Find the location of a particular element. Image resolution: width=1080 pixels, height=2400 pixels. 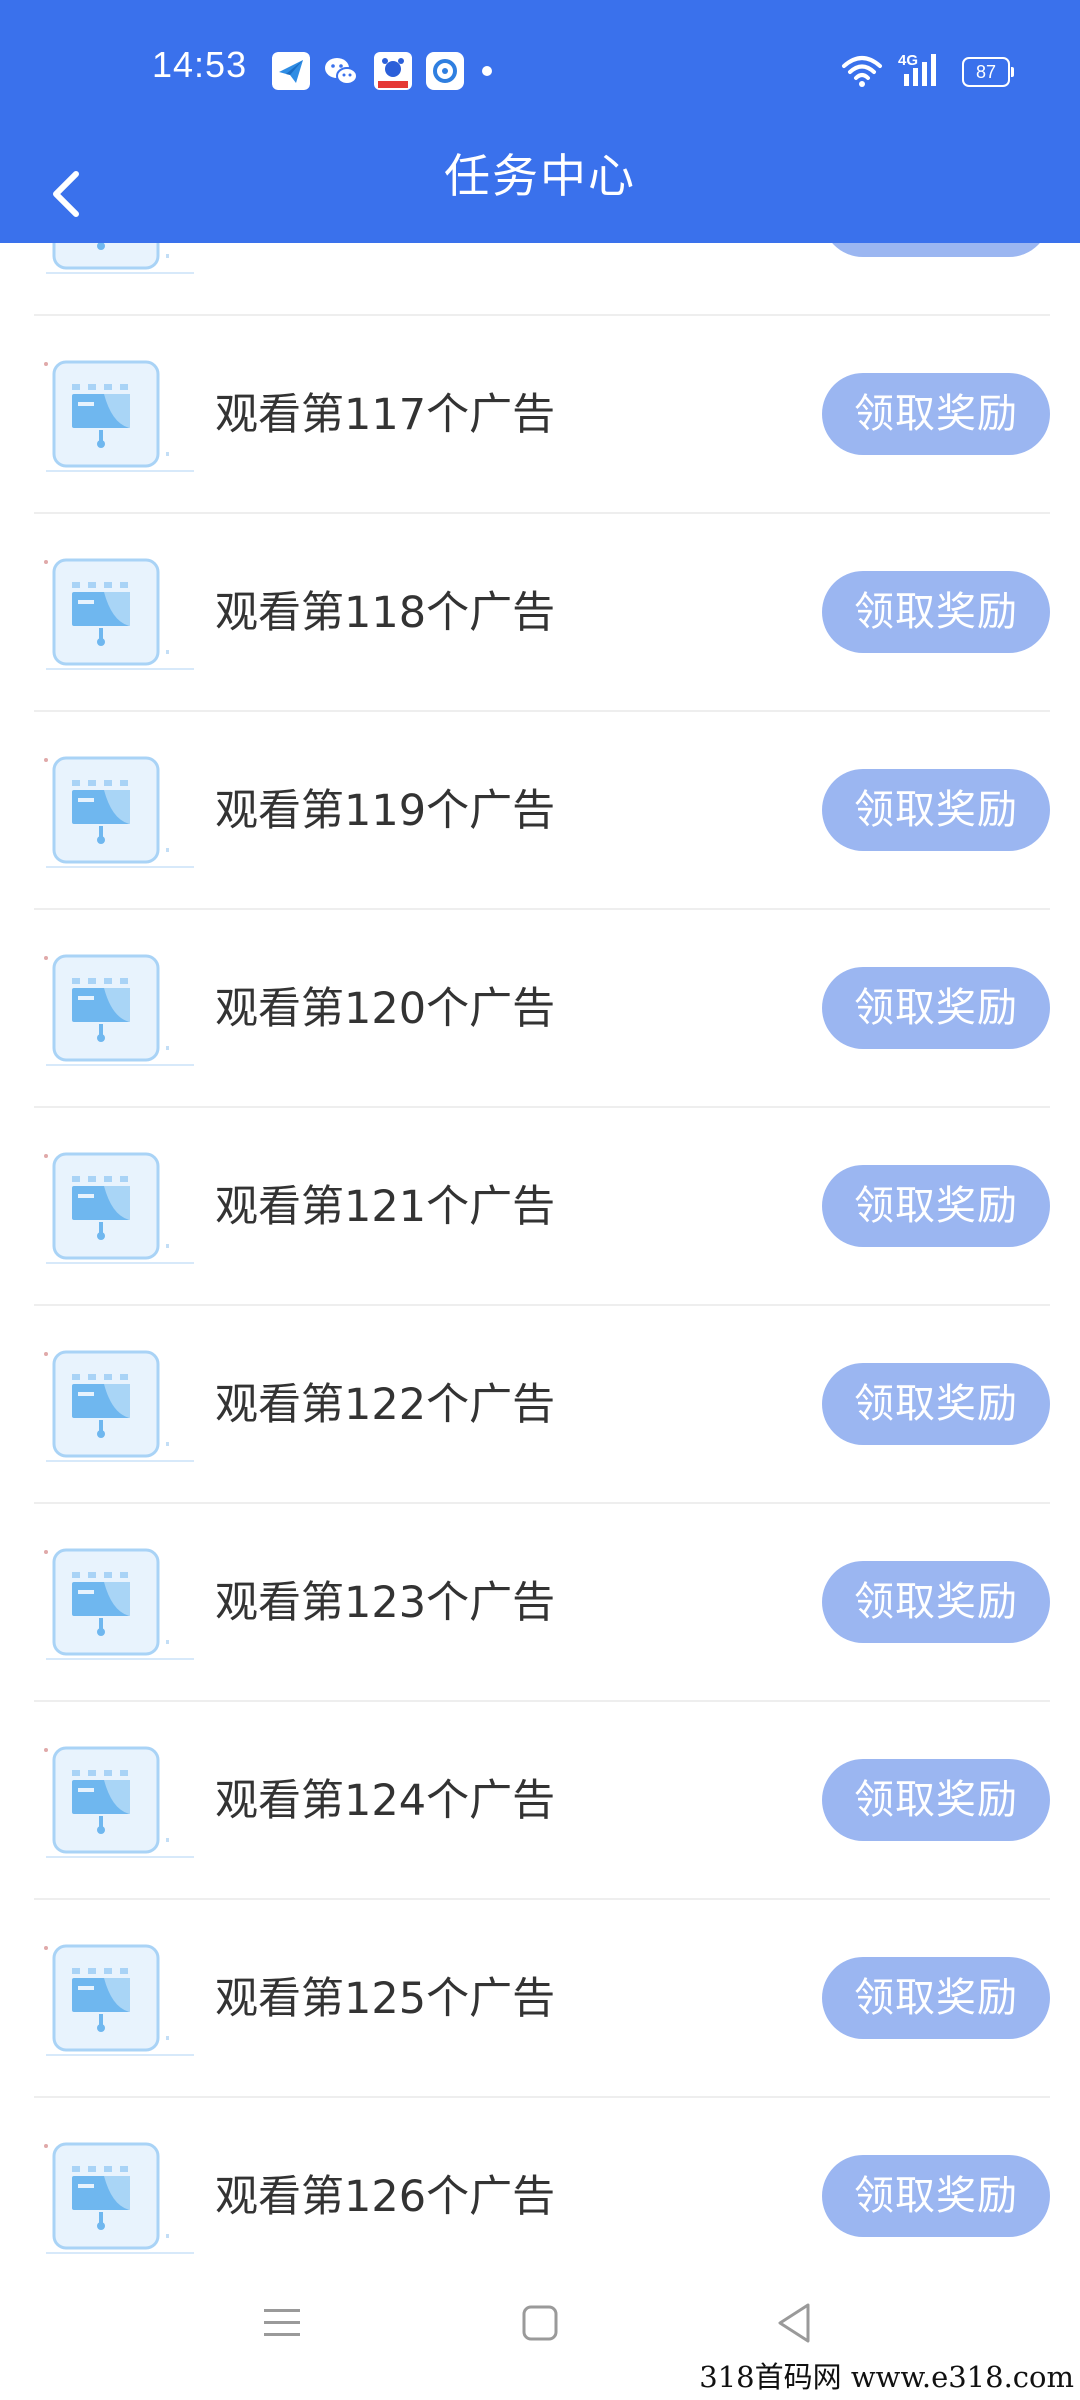

home-button is located at coordinates (540, 2323).